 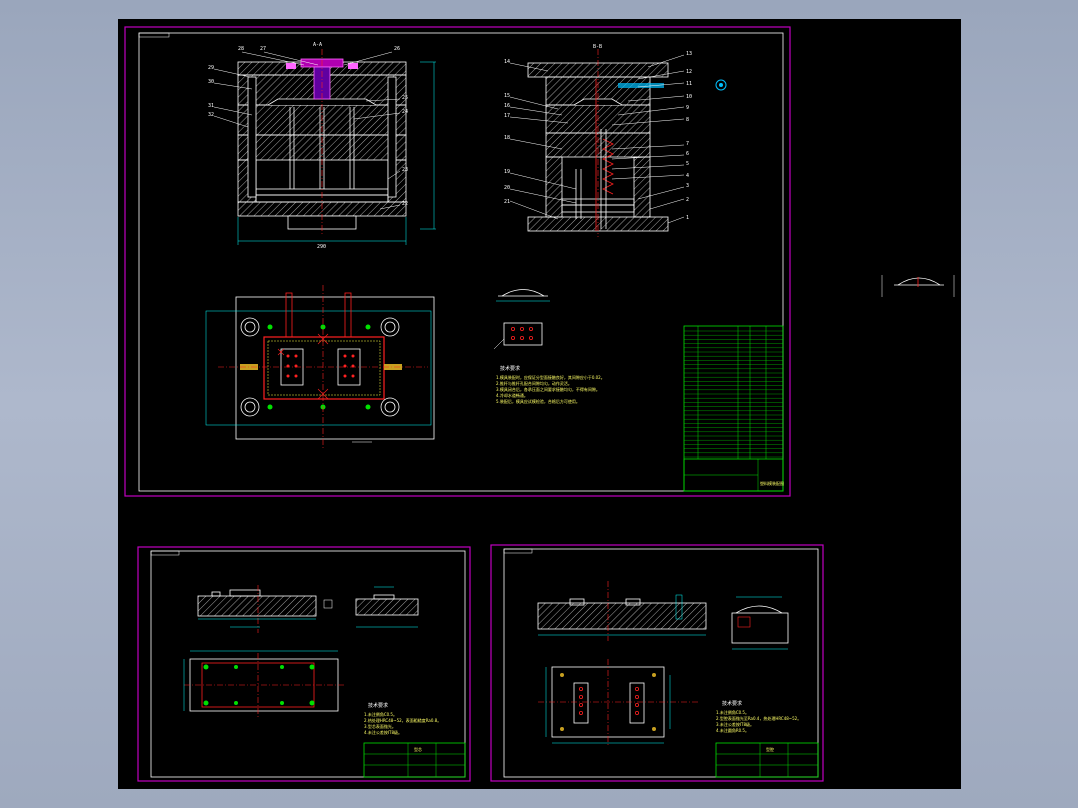 I want to click on balloon-25: 25, so click(x=405, y=98).